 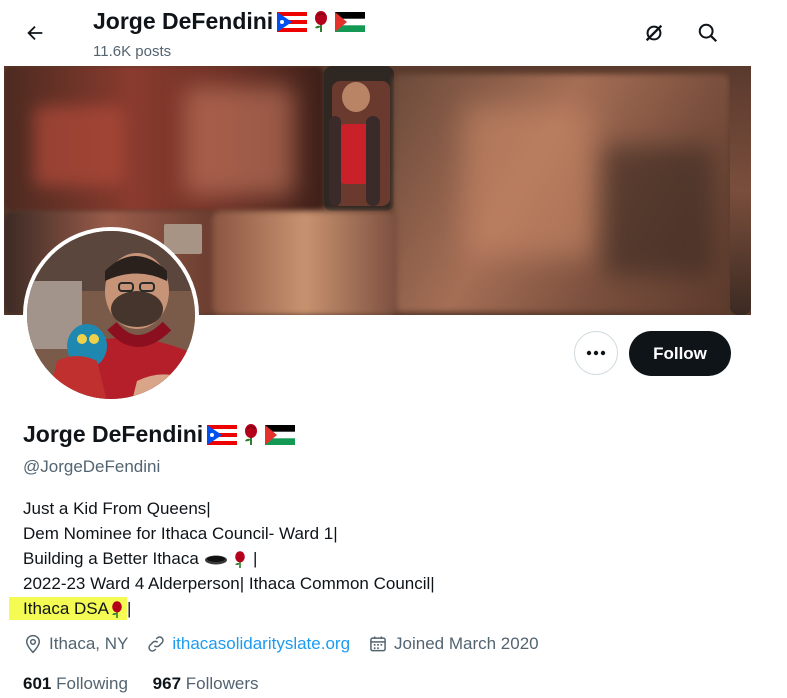 I want to click on location-text: Ithaca, NY, so click(x=89, y=643).